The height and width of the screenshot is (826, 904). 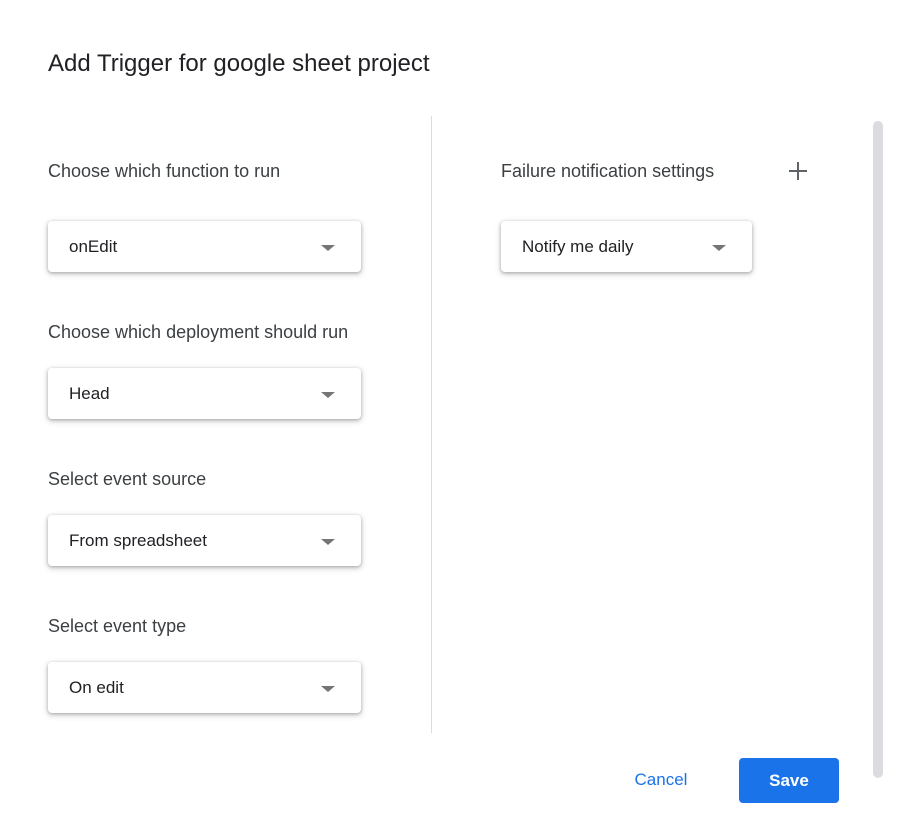 What do you see at coordinates (204, 246) in the screenshot?
I see `function-select: onEdit` at bounding box center [204, 246].